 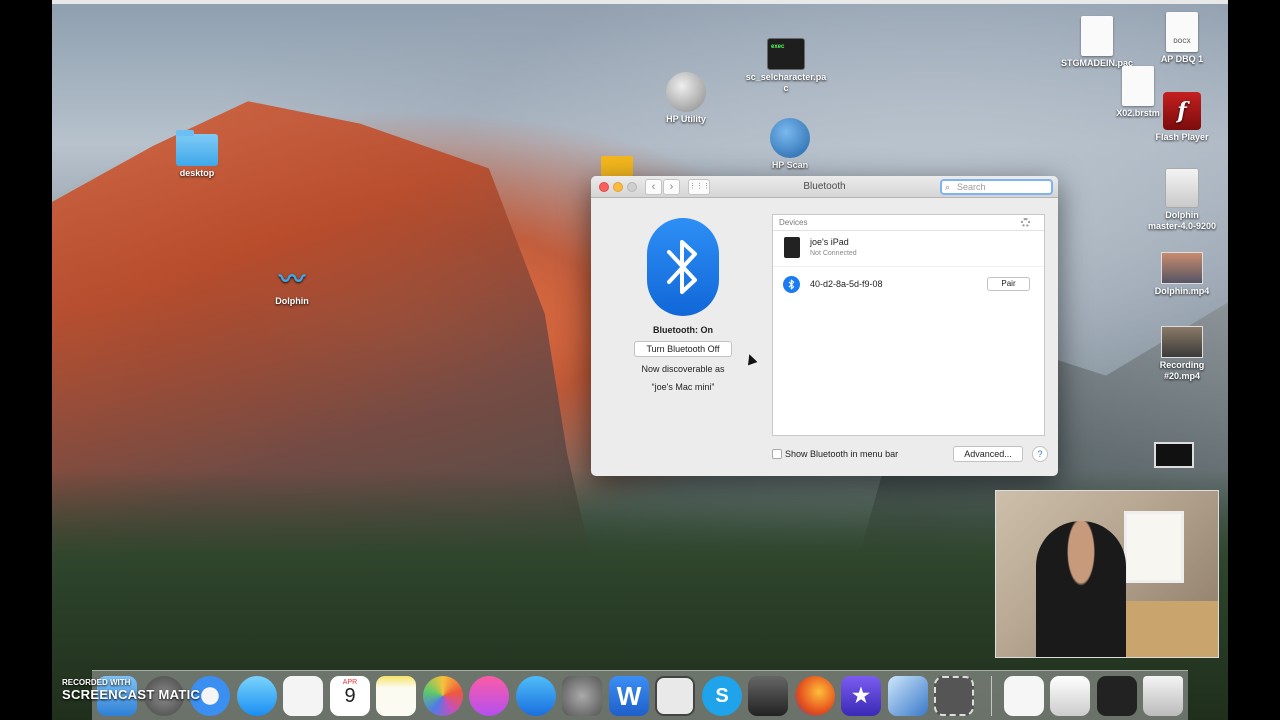 What do you see at coordinates (908, 223) in the screenshot?
I see `devices-header: Devices` at bounding box center [908, 223].